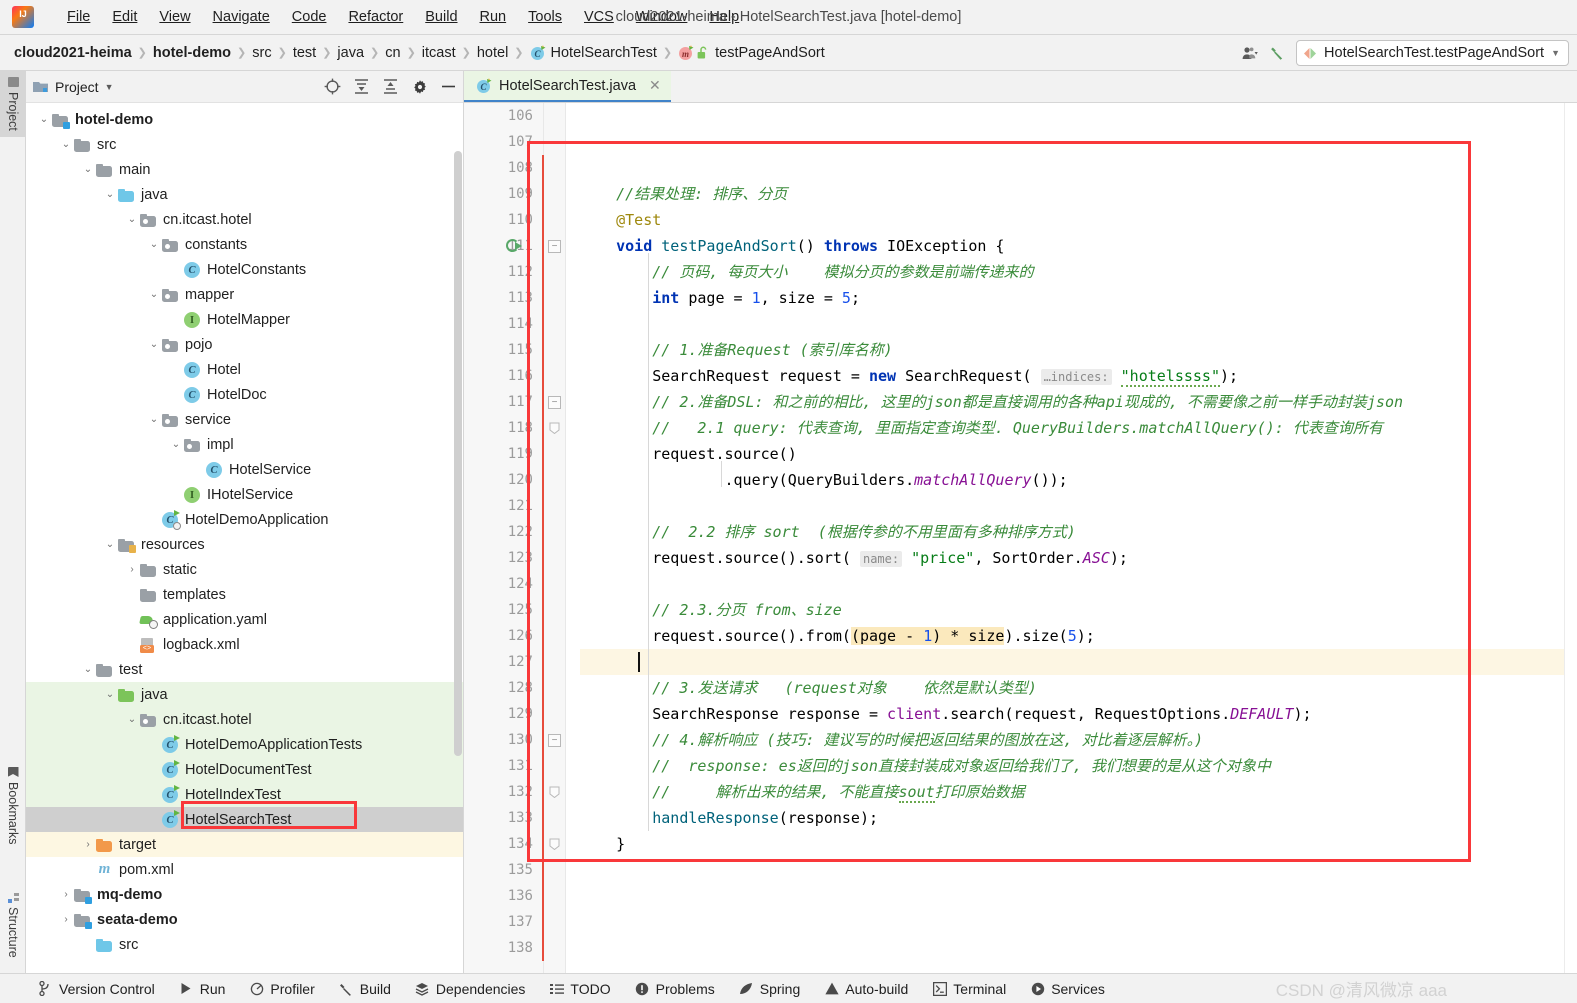 The width and height of the screenshot is (1577, 1003). What do you see at coordinates (503, 922) in the screenshot?
I see `gutter-line-number: 137` at bounding box center [503, 922].